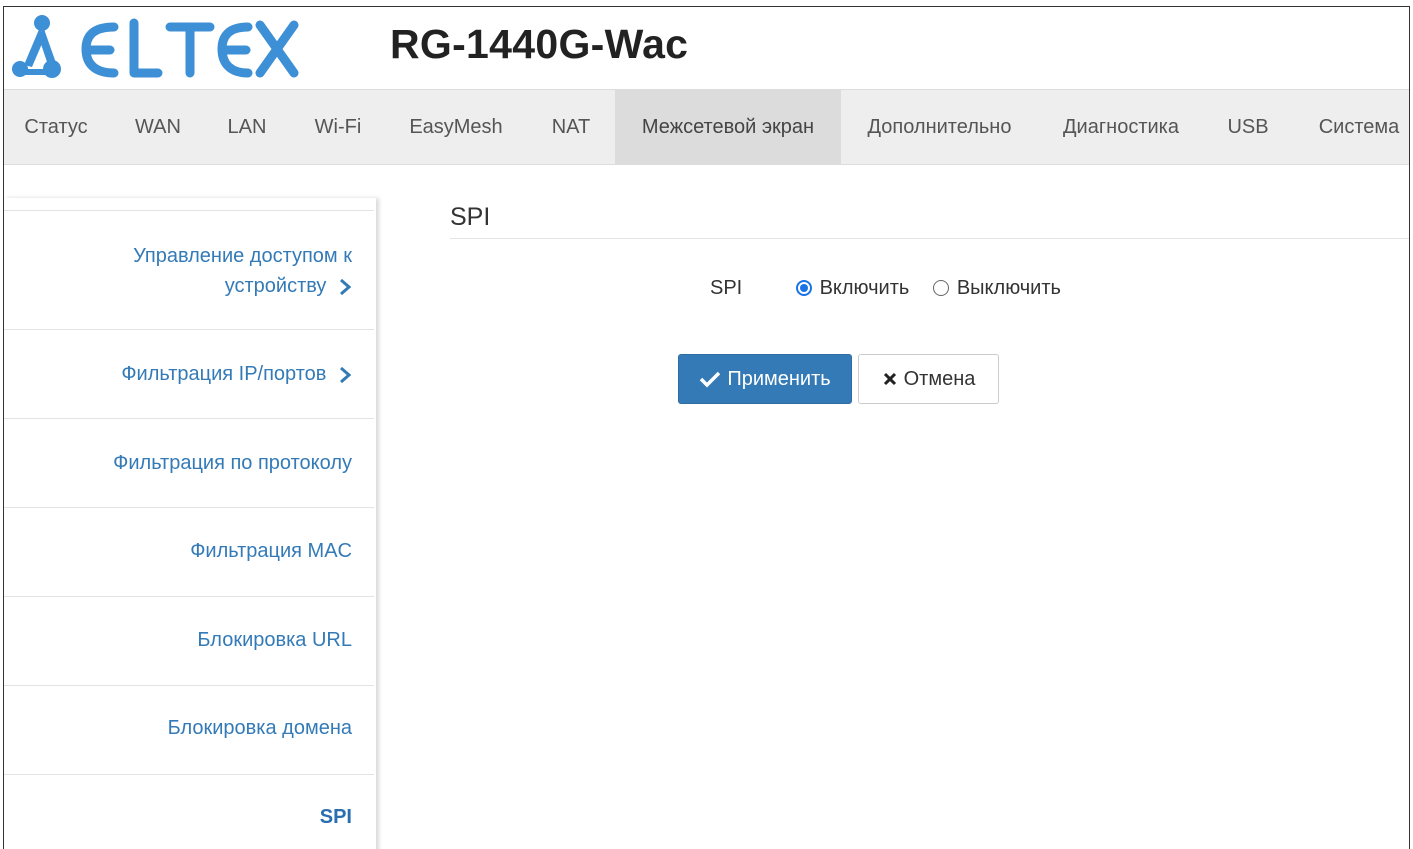 The height and width of the screenshot is (849, 1413). I want to click on radio-disable, so click(940, 288).